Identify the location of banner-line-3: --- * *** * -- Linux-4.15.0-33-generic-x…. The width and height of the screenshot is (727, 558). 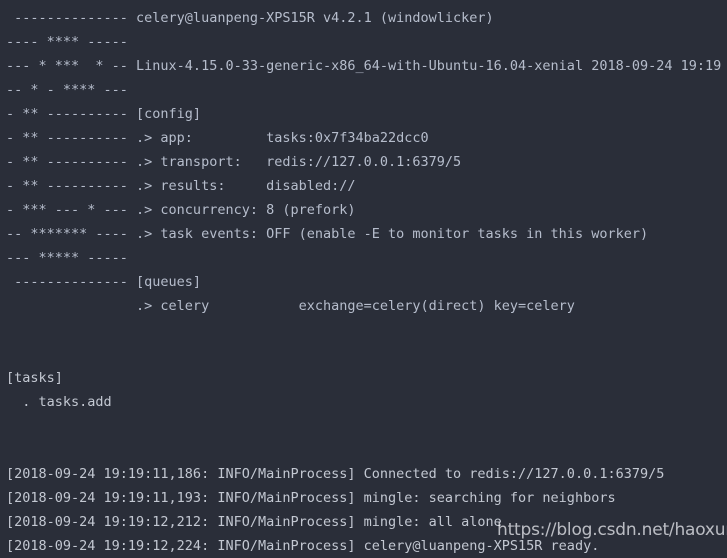
(364, 66).